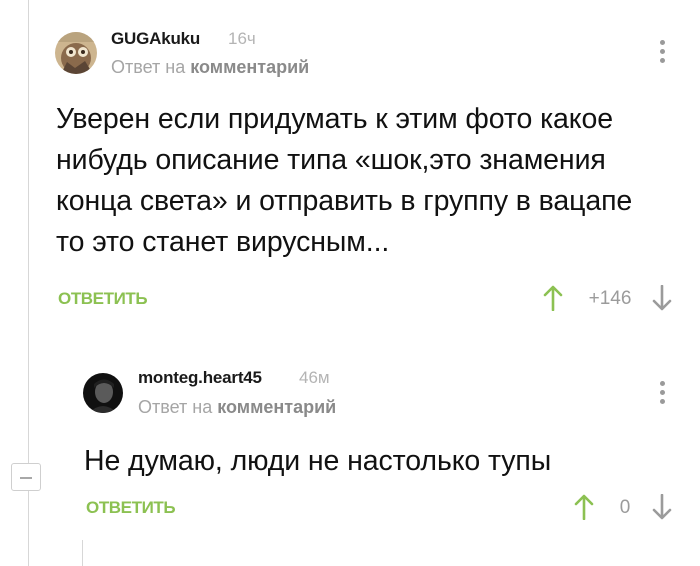 The height and width of the screenshot is (566, 700). I want to click on nested-thread-line, so click(82, 553).